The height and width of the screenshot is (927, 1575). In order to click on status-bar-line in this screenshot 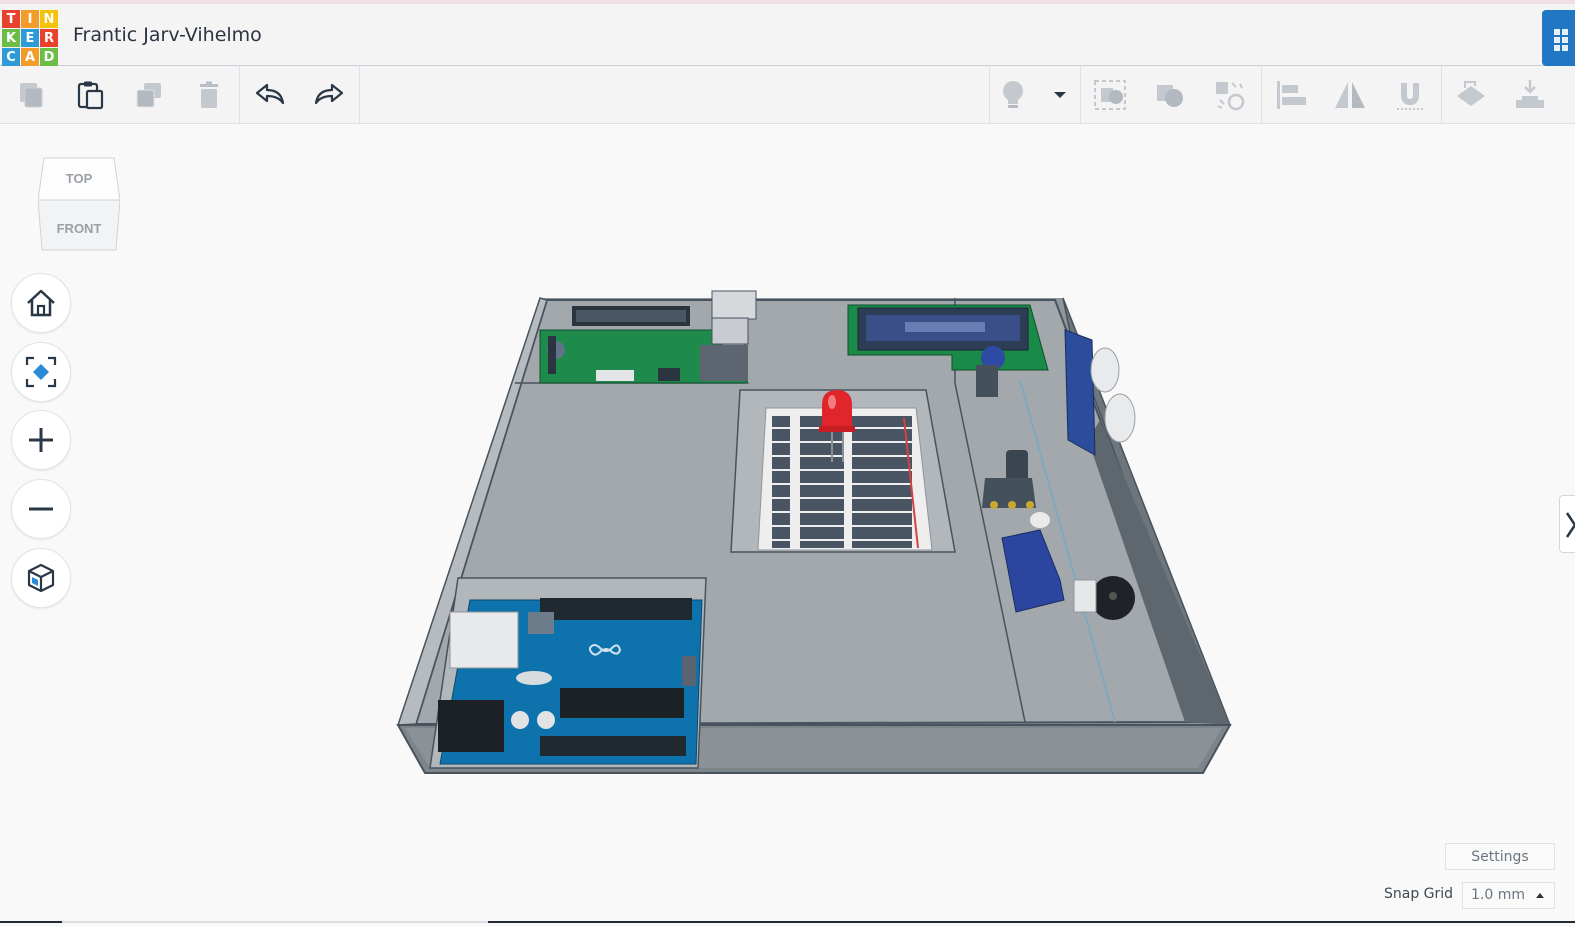, I will do `click(787, 922)`.